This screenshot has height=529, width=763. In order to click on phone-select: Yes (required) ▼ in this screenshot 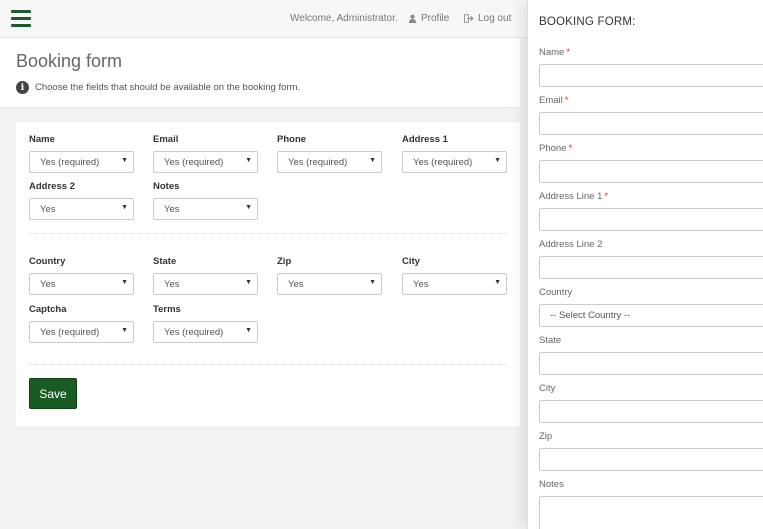, I will do `click(329, 162)`.